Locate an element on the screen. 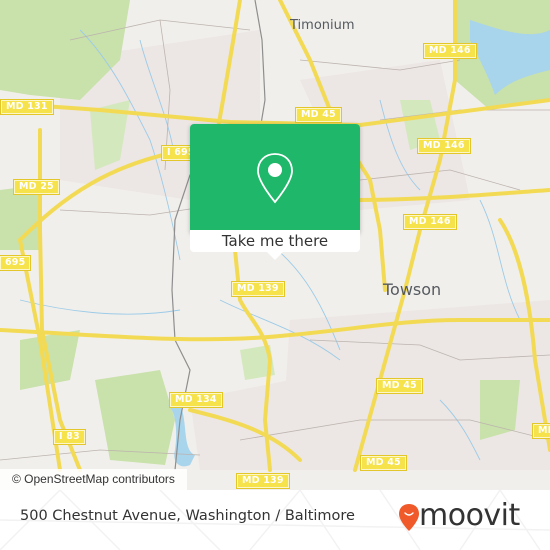  place-label-timonium: Timonium is located at coordinates (322, 25).